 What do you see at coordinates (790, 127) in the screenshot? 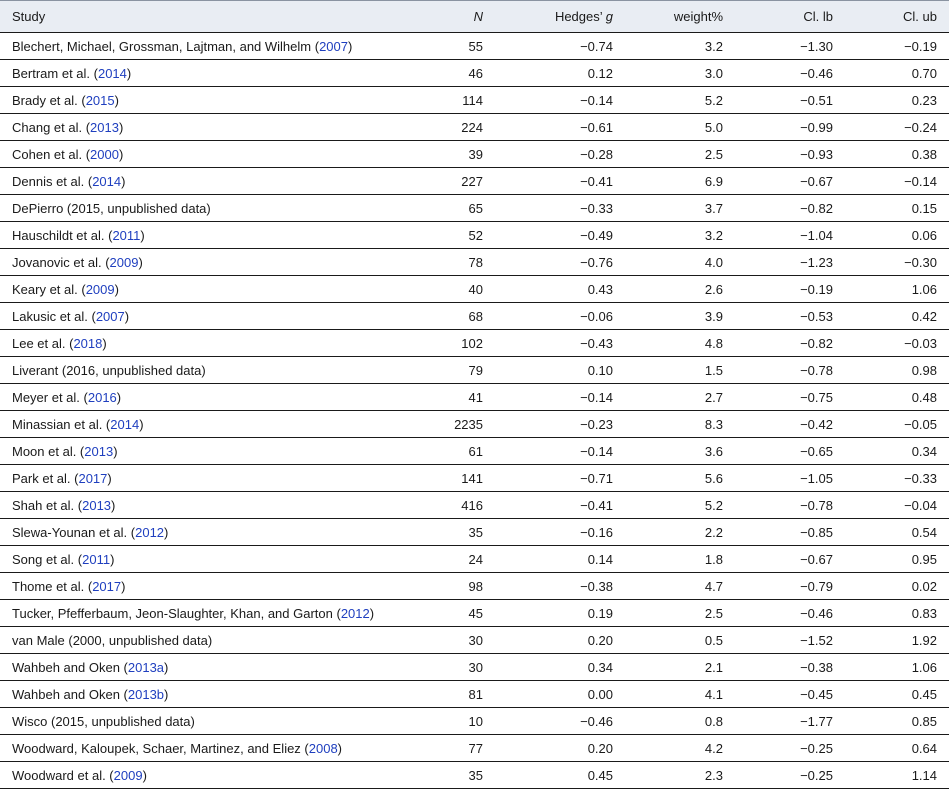
I see `cl-lb-cell: −0.99` at bounding box center [790, 127].